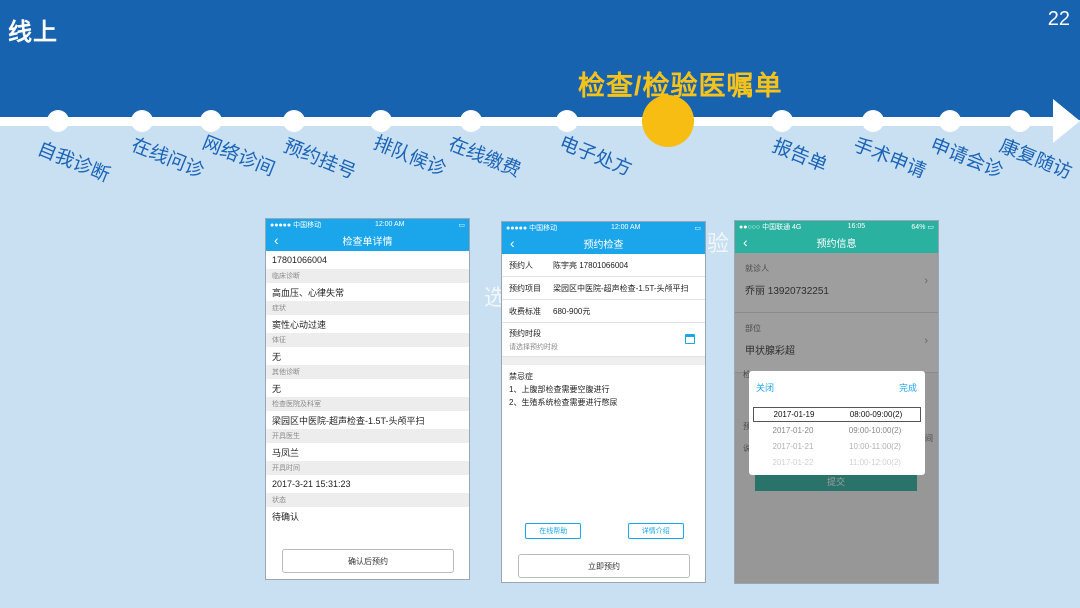 The image size is (1080, 608). What do you see at coordinates (367, 516) in the screenshot?
I see `status-value: 待确认` at bounding box center [367, 516].